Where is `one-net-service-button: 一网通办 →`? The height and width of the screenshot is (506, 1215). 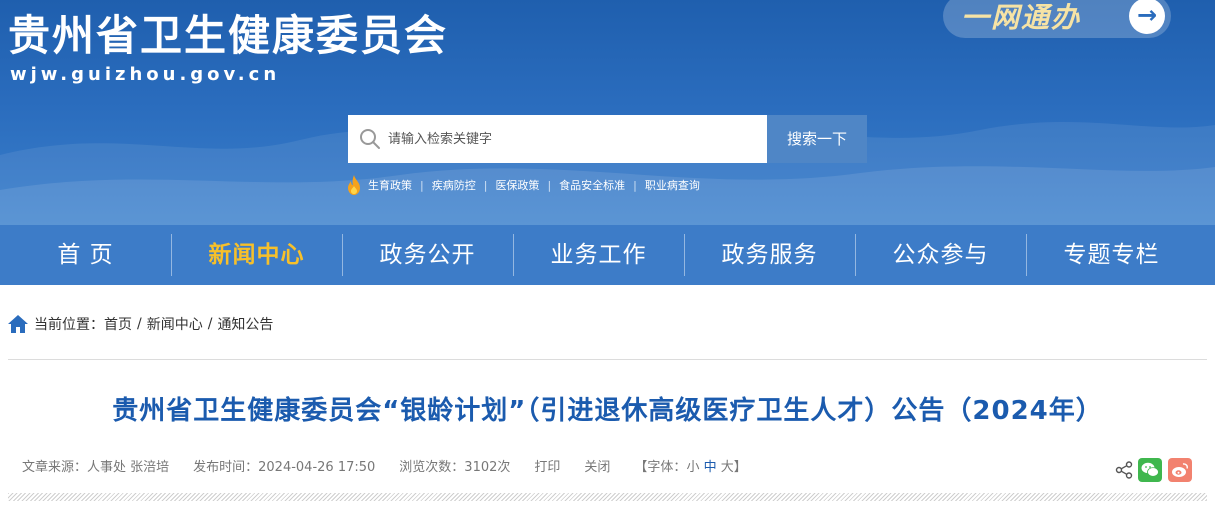 one-net-service-button: 一网通办 → is located at coordinates (1057, 19).